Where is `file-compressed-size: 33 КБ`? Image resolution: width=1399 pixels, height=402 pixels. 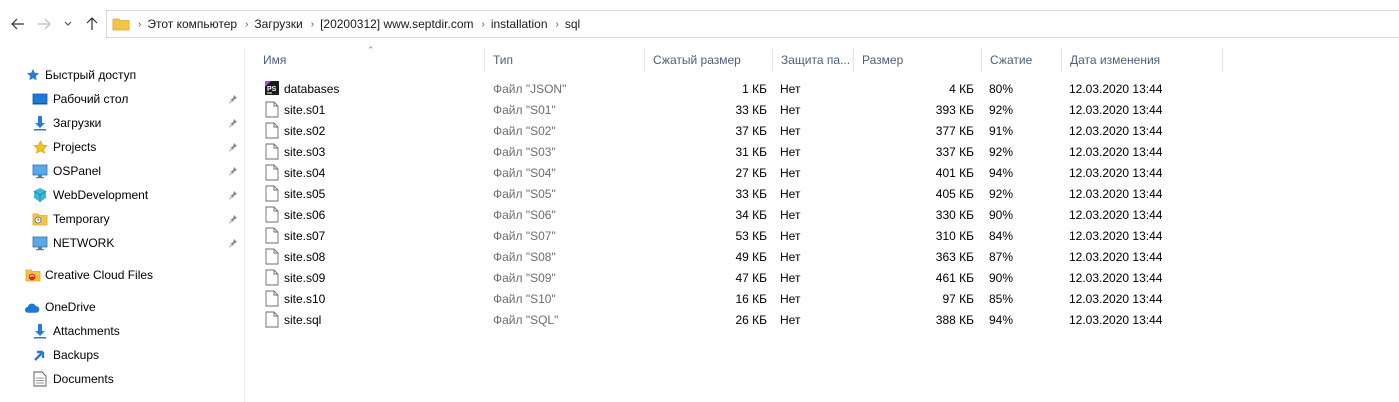 file-compressed-size: 33 КБ is located at coordinates (751, 109).